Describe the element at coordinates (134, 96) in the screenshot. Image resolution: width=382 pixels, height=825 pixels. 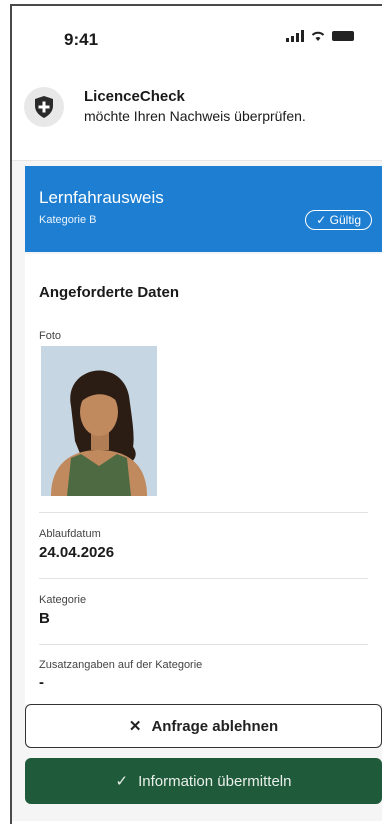
I see `requester-name: LicenceCheck` at that location.